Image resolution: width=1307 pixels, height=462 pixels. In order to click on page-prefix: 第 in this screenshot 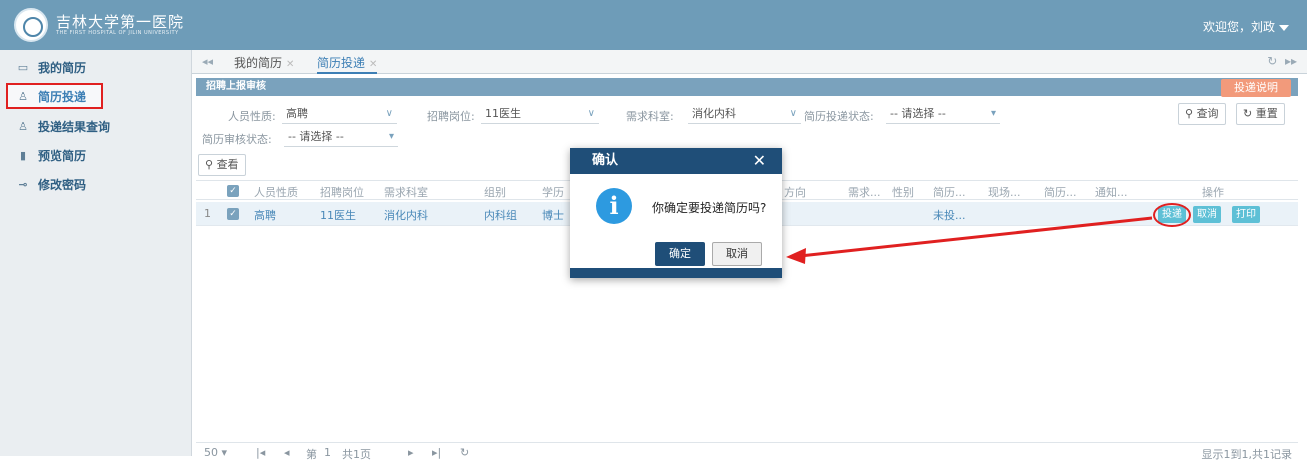, I will do `click(311, 454)`.